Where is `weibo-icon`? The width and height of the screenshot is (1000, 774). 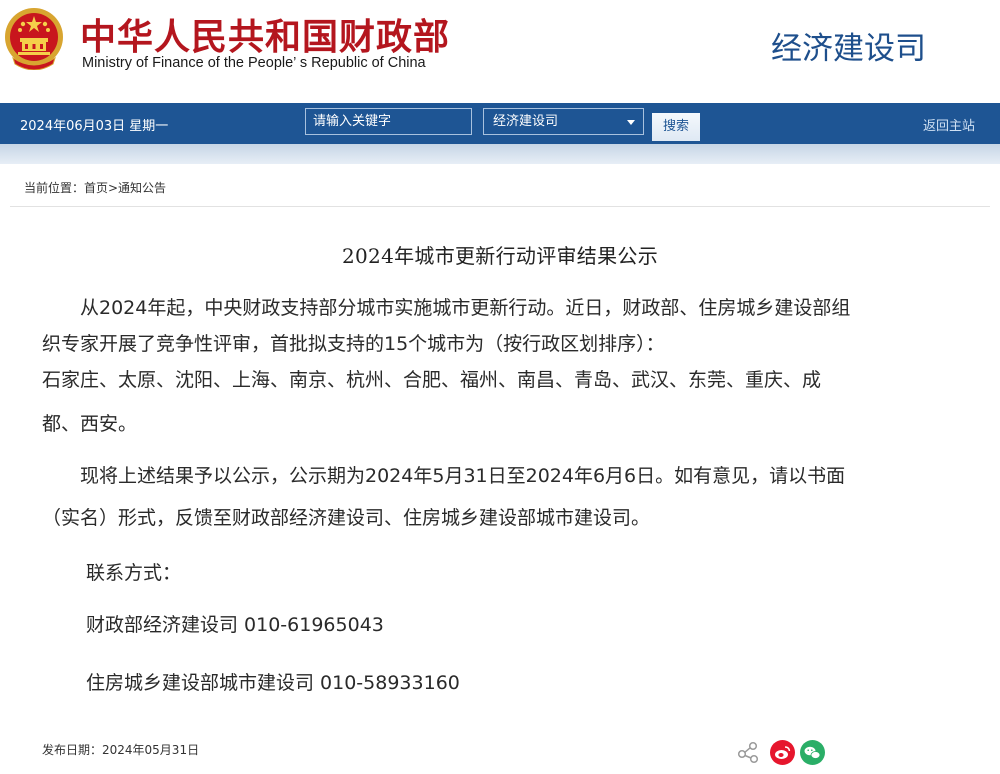 weibo-icon is located at coordinates (782, 752).